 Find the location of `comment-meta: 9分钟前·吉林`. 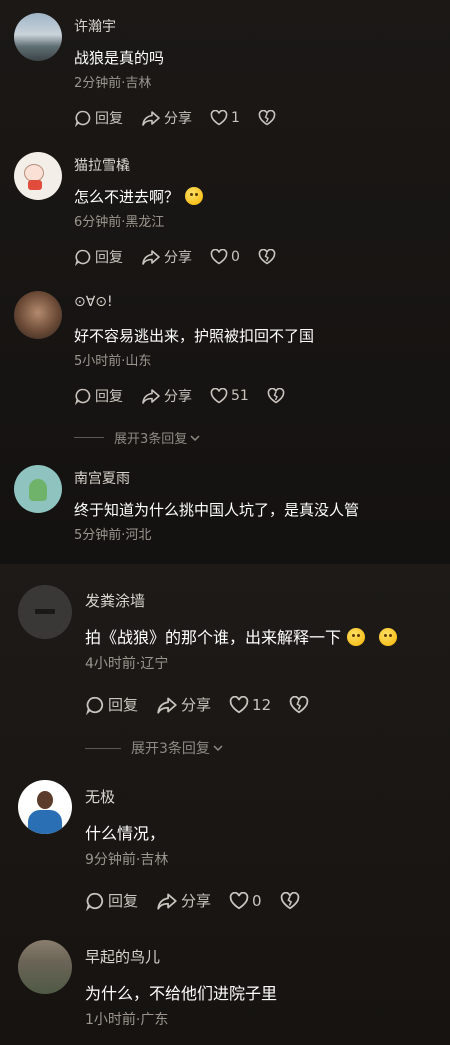

comment-meta: 9分钟前·吉林 is located at coordinates (127, 860).